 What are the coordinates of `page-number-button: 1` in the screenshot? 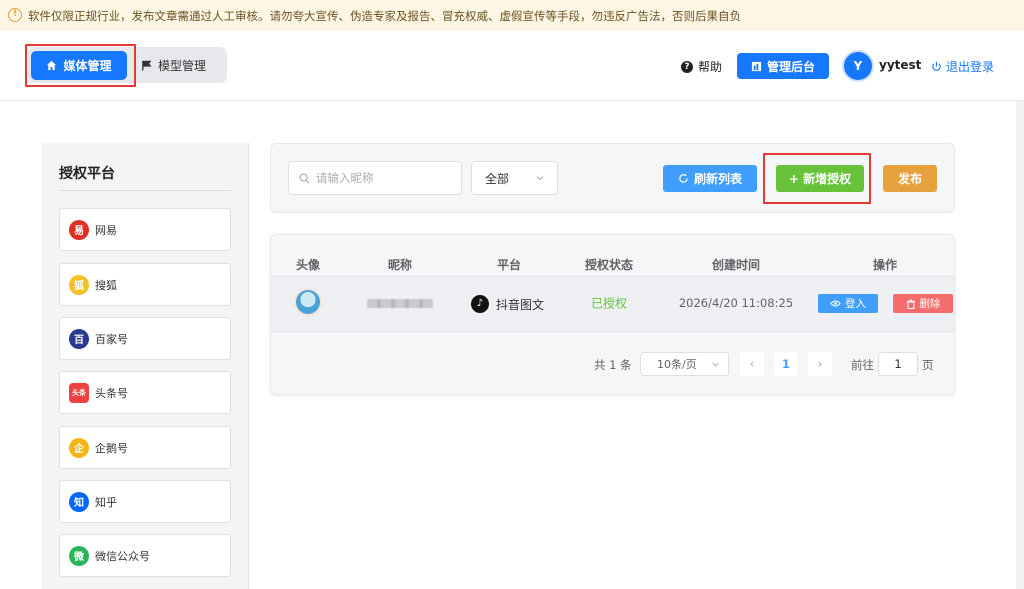 It's located at (786, 364).